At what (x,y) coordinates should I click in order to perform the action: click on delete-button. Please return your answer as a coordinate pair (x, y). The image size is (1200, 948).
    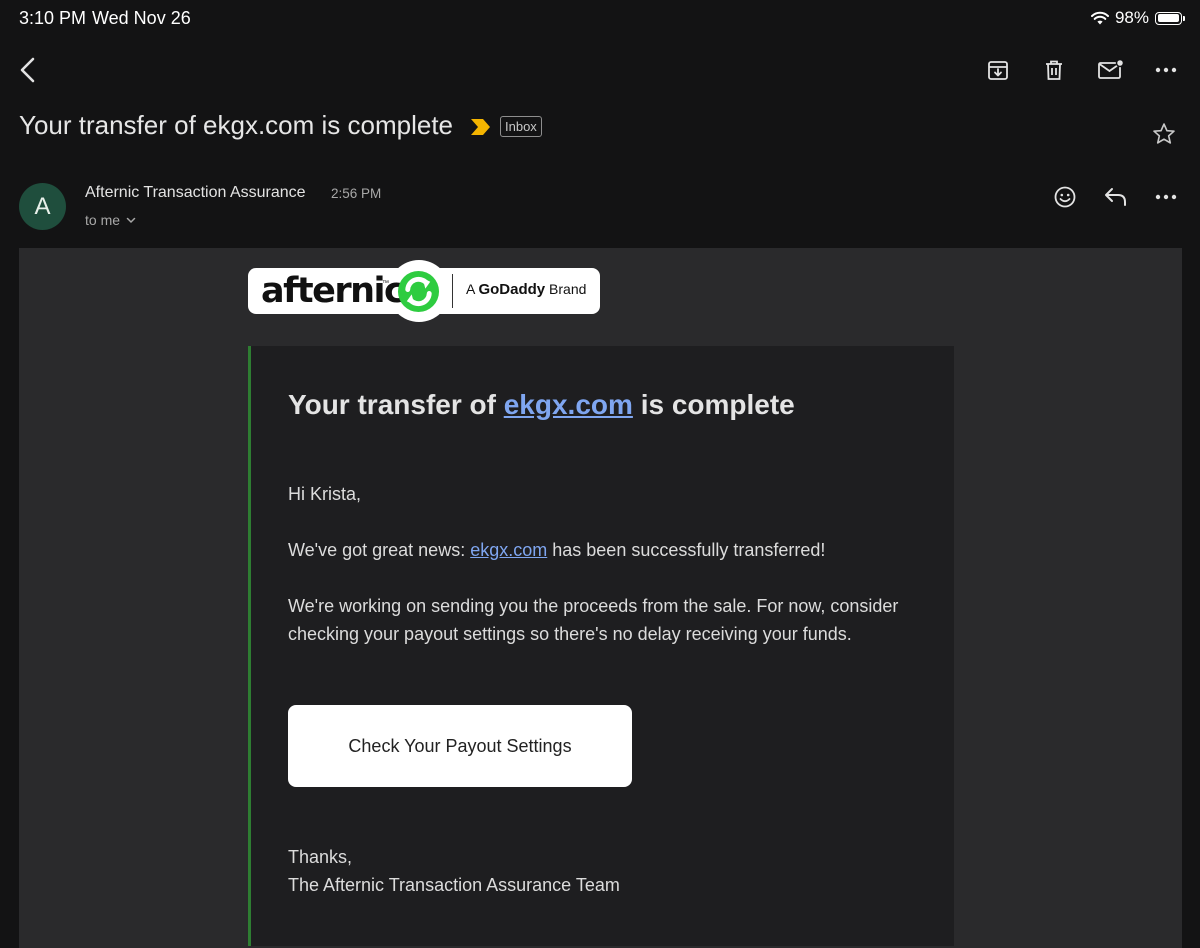
    Looking at the image, I should click on (1054, 70).